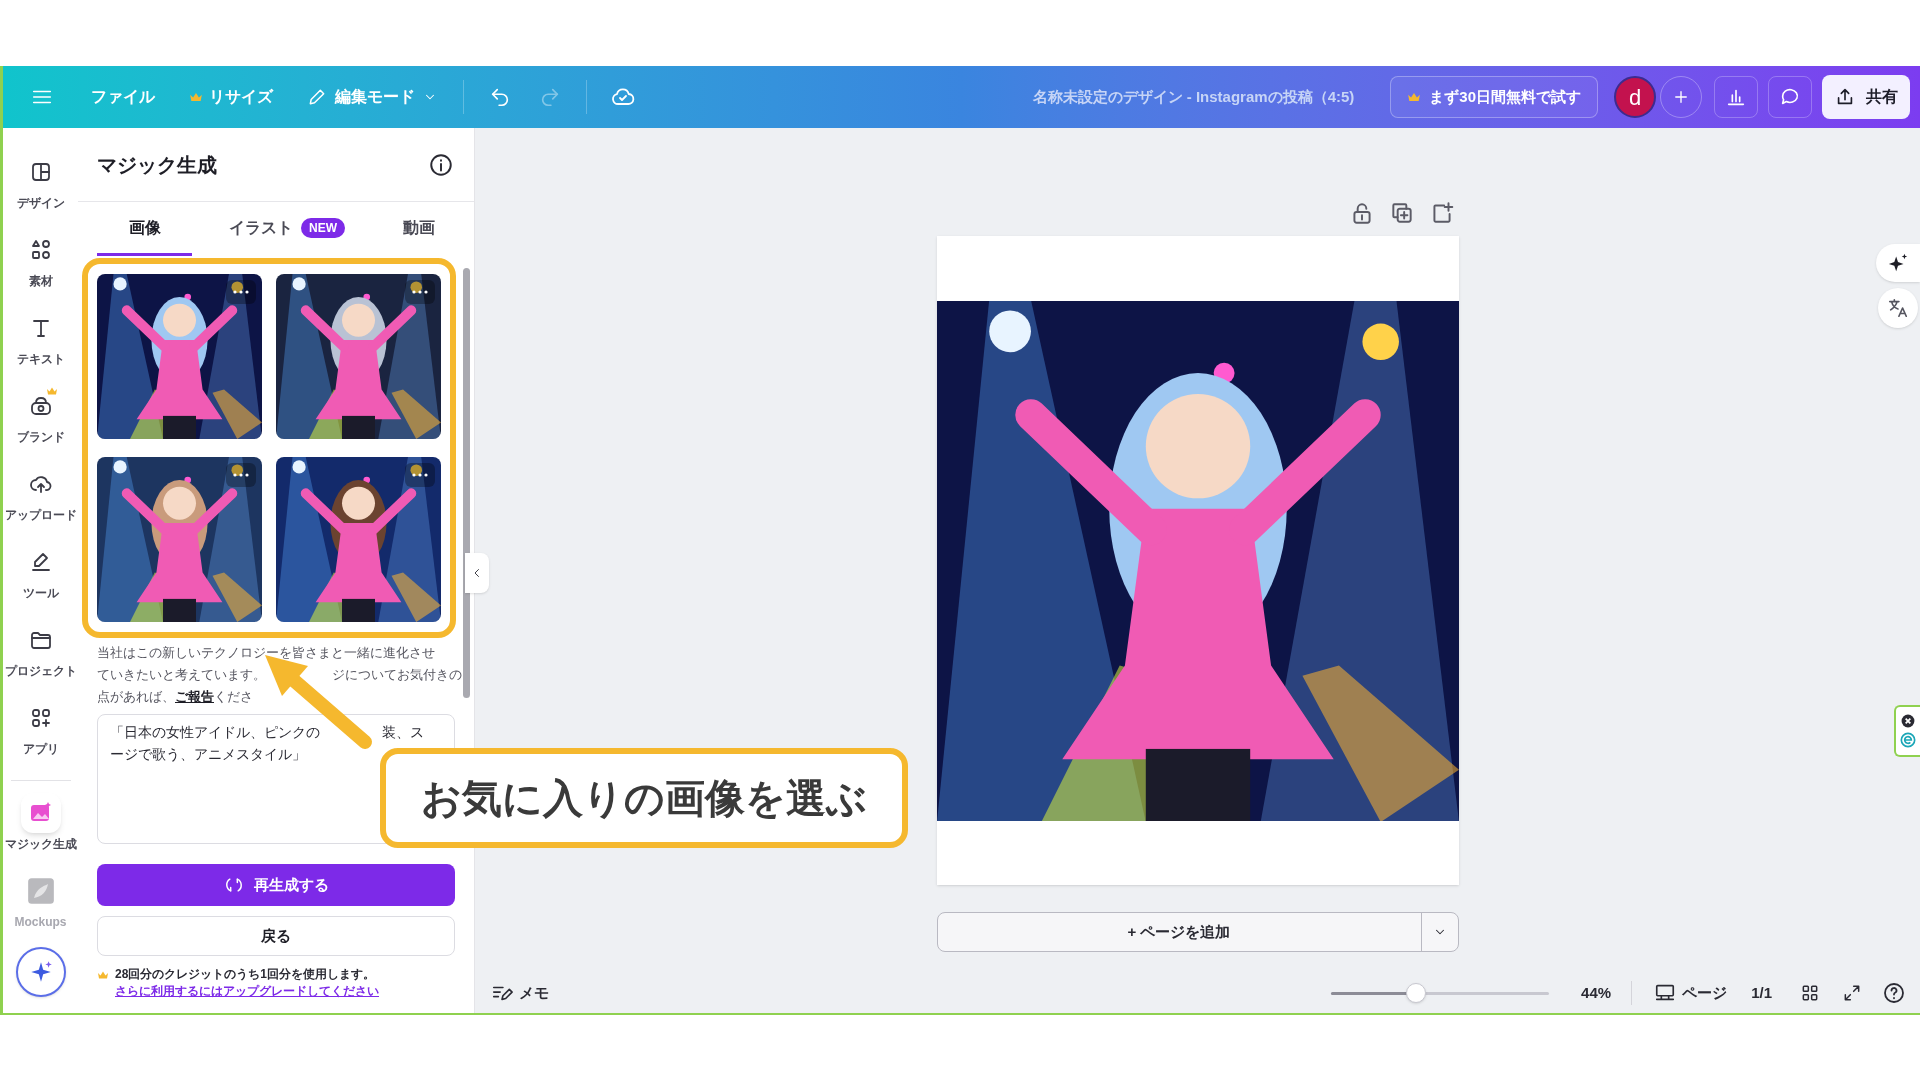 The image size is (1920, 1080). Describe the element at coordinates (1908, 721) in the screenshot. I see `close-icon` at that location.